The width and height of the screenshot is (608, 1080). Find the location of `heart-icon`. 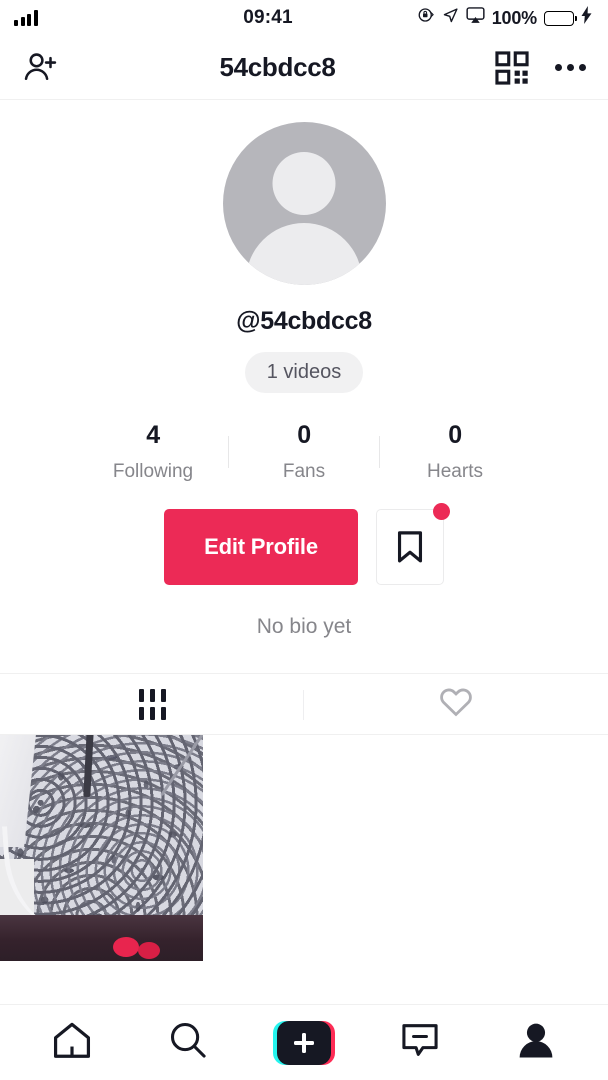

heart-icon is located at coordinates (456, 704).